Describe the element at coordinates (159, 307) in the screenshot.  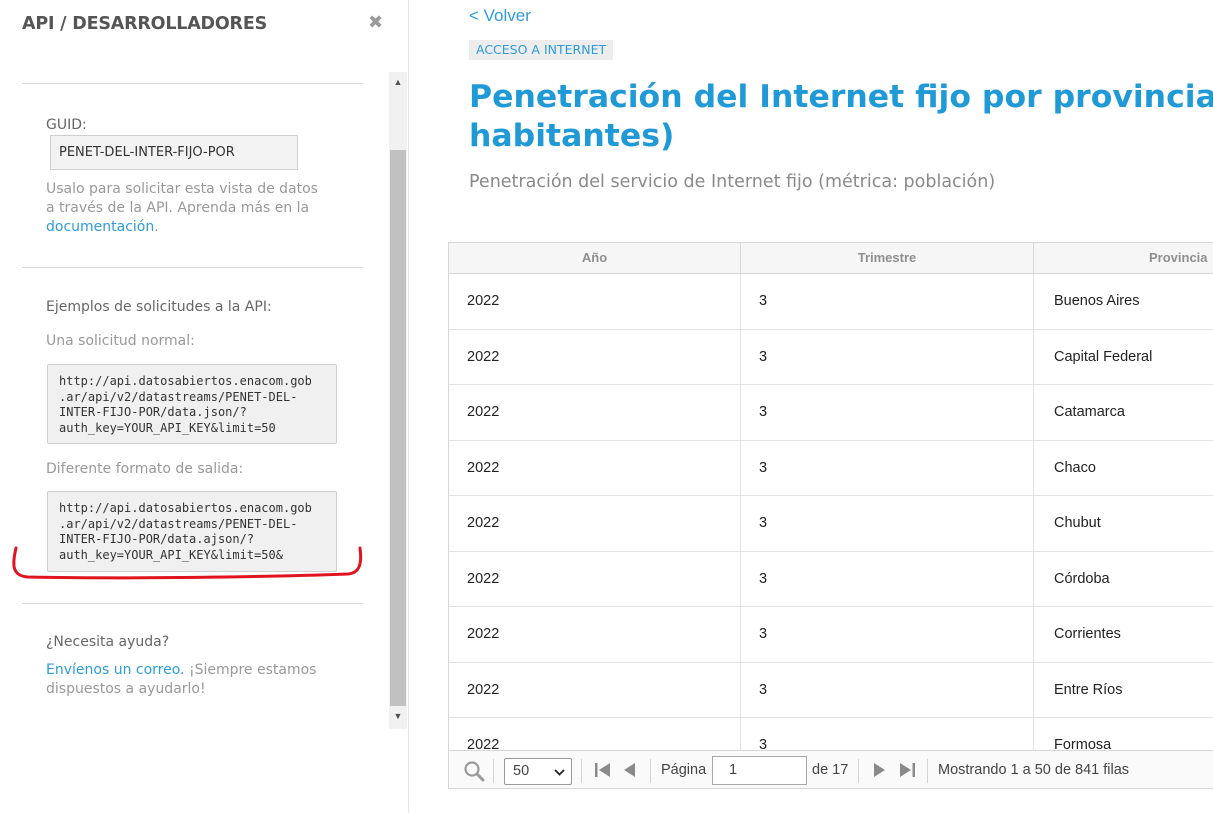
I see `examples-title: Ejemplos de solicitudes a la API:` at that location.